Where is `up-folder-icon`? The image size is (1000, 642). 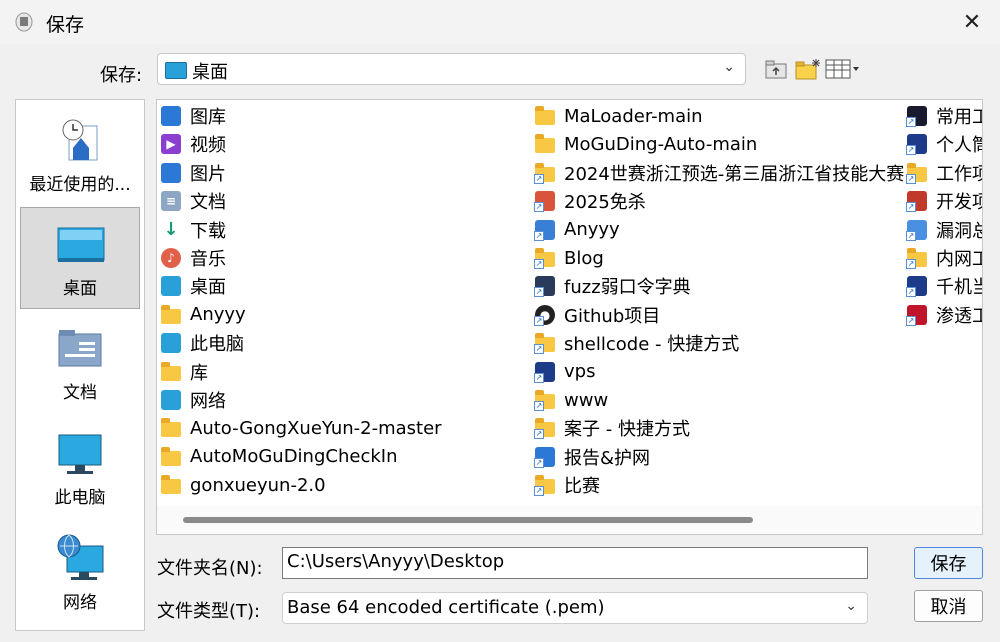
up-folder-icon is located at coordinates (777, 69).